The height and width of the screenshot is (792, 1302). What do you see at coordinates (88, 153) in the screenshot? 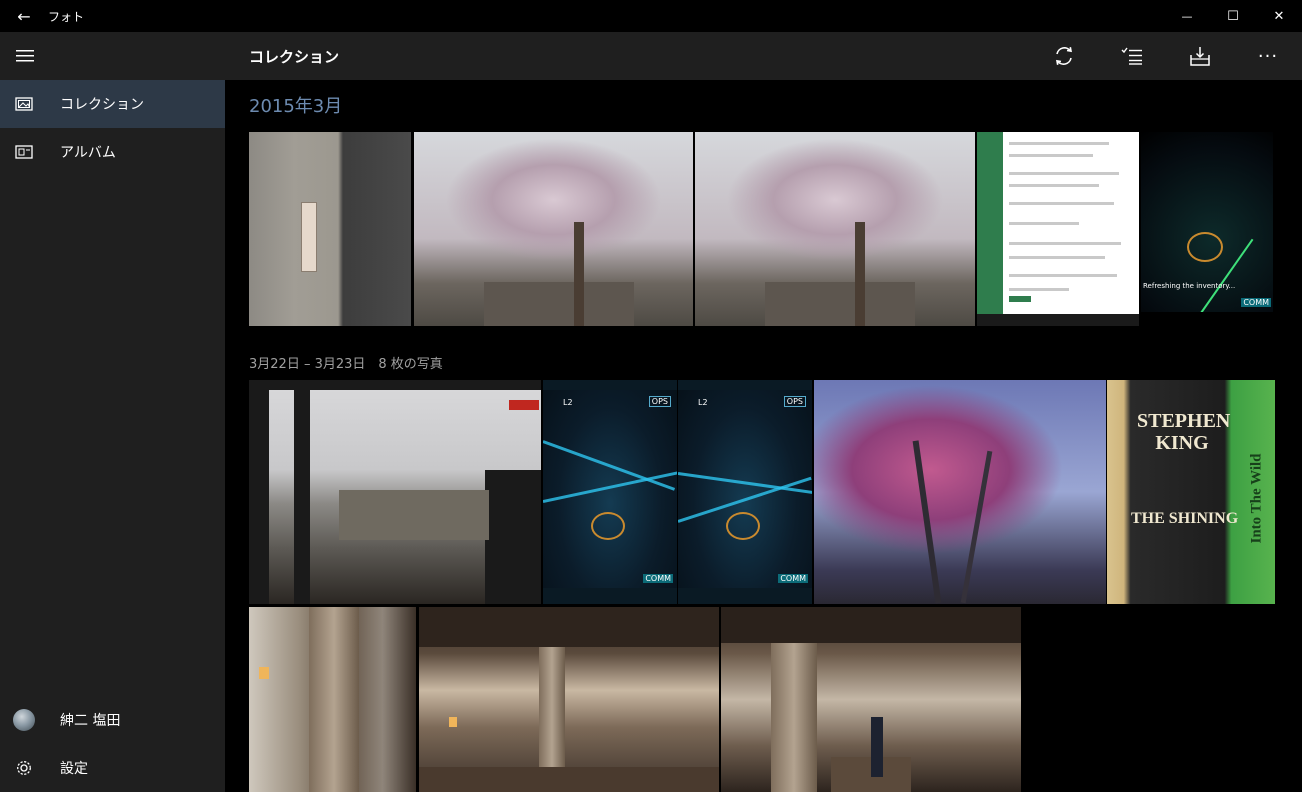
I see `sidebar-item-label: アルバム` at bounding box center [88, 153].